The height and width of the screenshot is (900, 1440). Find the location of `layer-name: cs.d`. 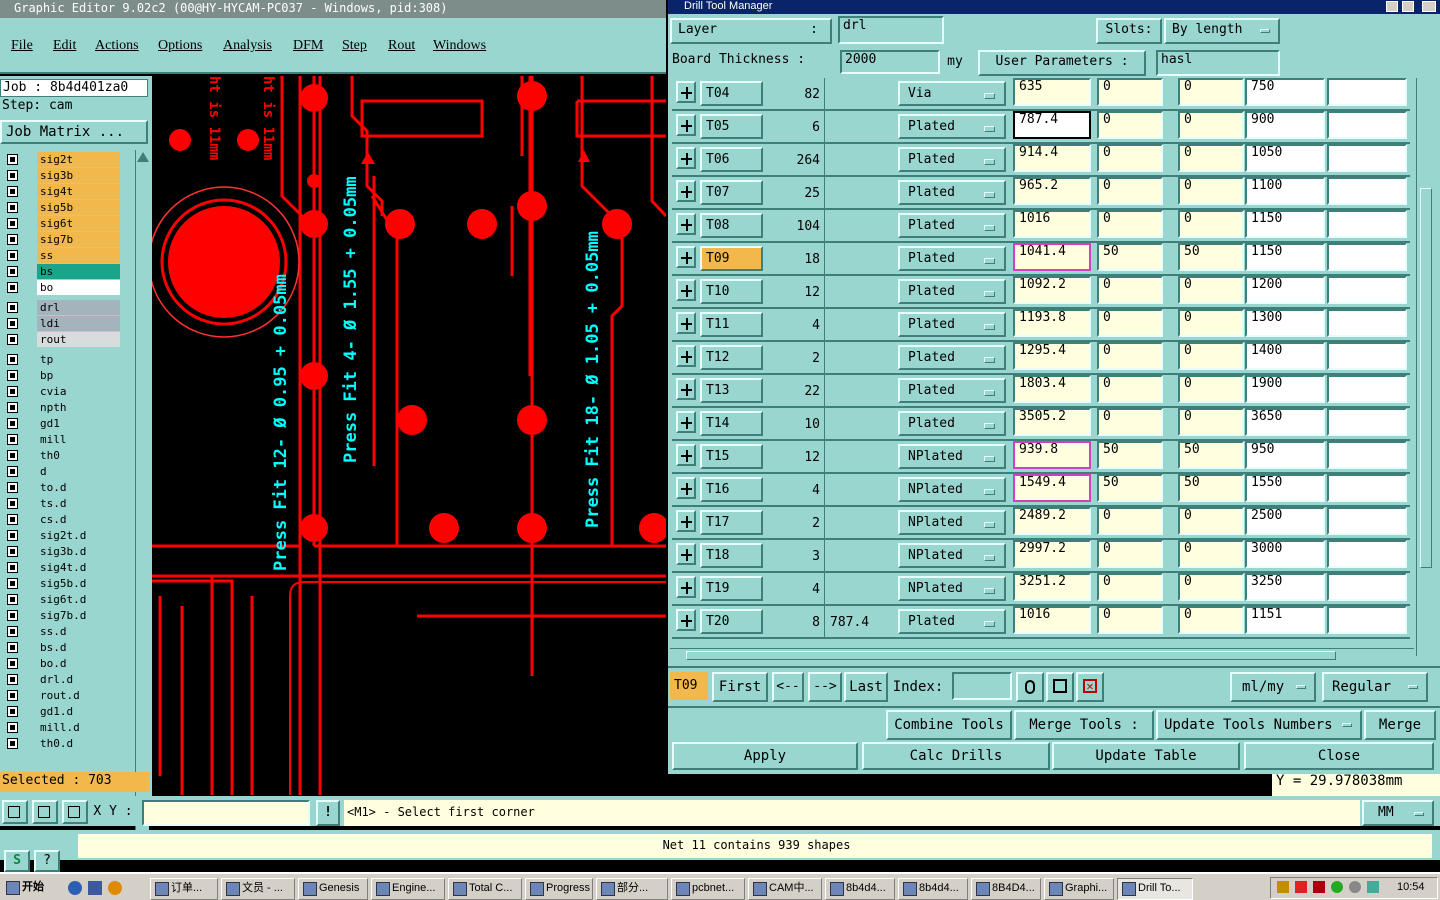

layer-name: cs.d is located at coordinates (78, 519).